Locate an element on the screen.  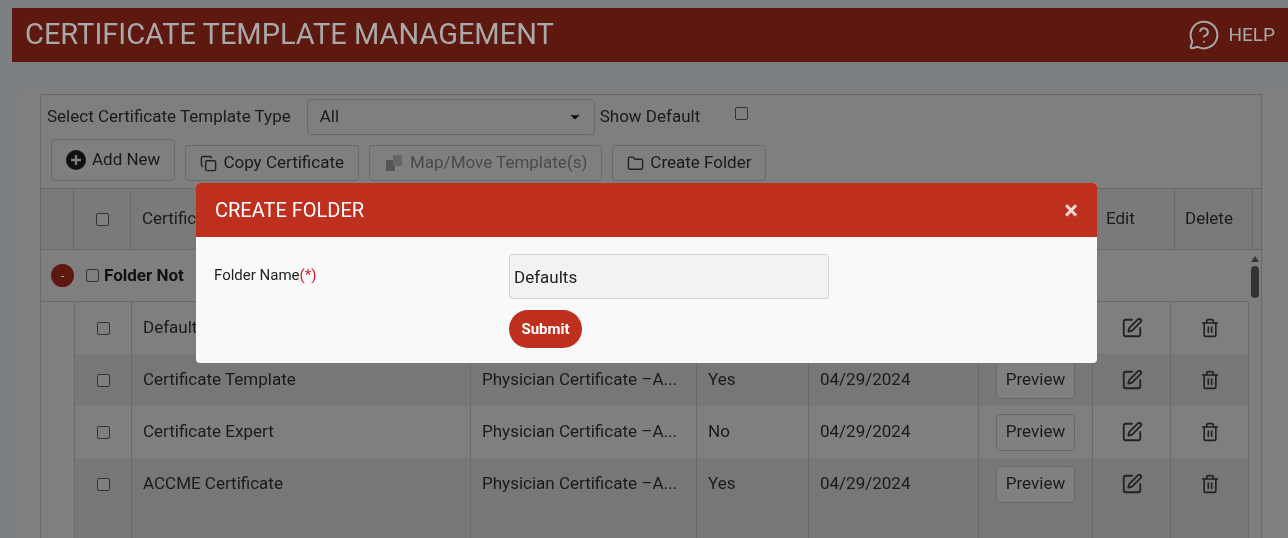
folder-icon is located at coordinates (636, 163).